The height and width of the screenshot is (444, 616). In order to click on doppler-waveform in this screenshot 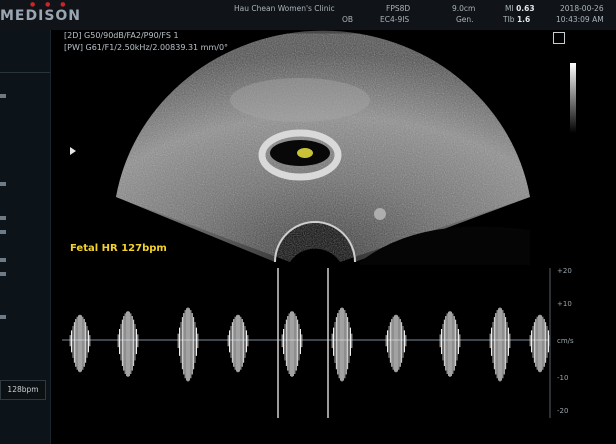, I will do `click(310, 344)`.